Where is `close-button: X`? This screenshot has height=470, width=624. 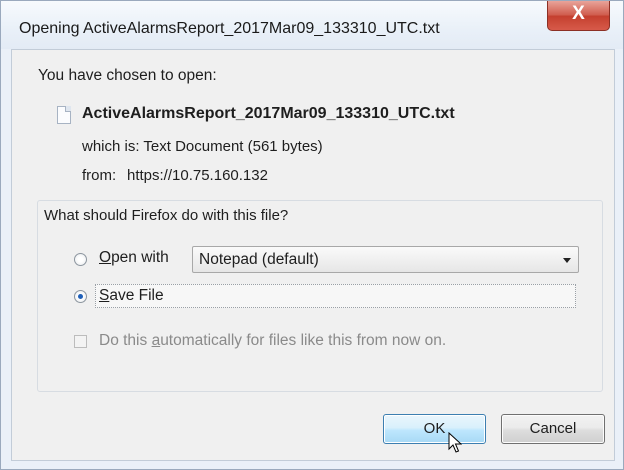 close-button: X is located at coordinates (578, 16).